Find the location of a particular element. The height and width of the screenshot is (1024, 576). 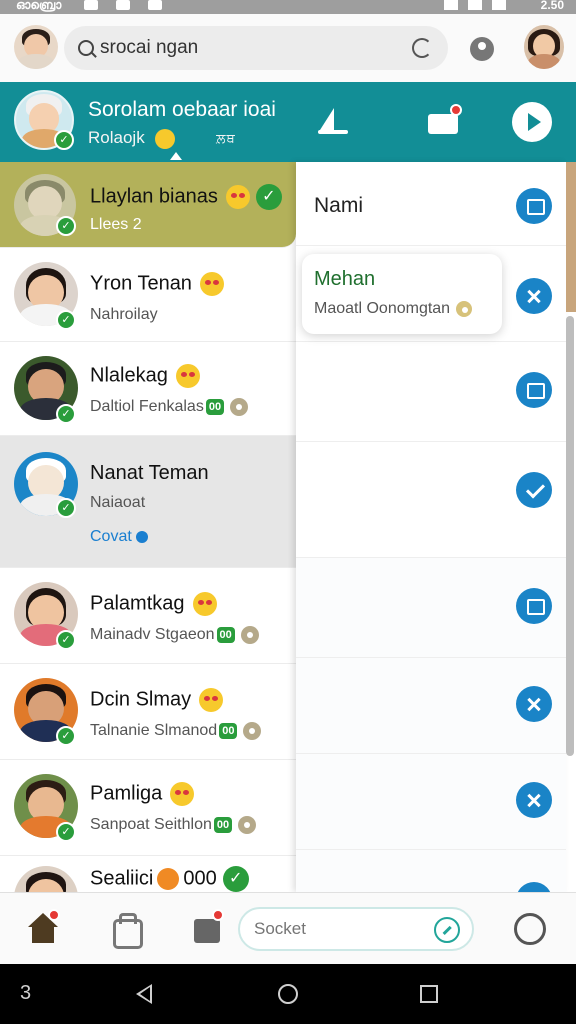

chat-row: ✓ Palamtkag Mainadv Stgaeon 00 is located at coordinates (148, 616).